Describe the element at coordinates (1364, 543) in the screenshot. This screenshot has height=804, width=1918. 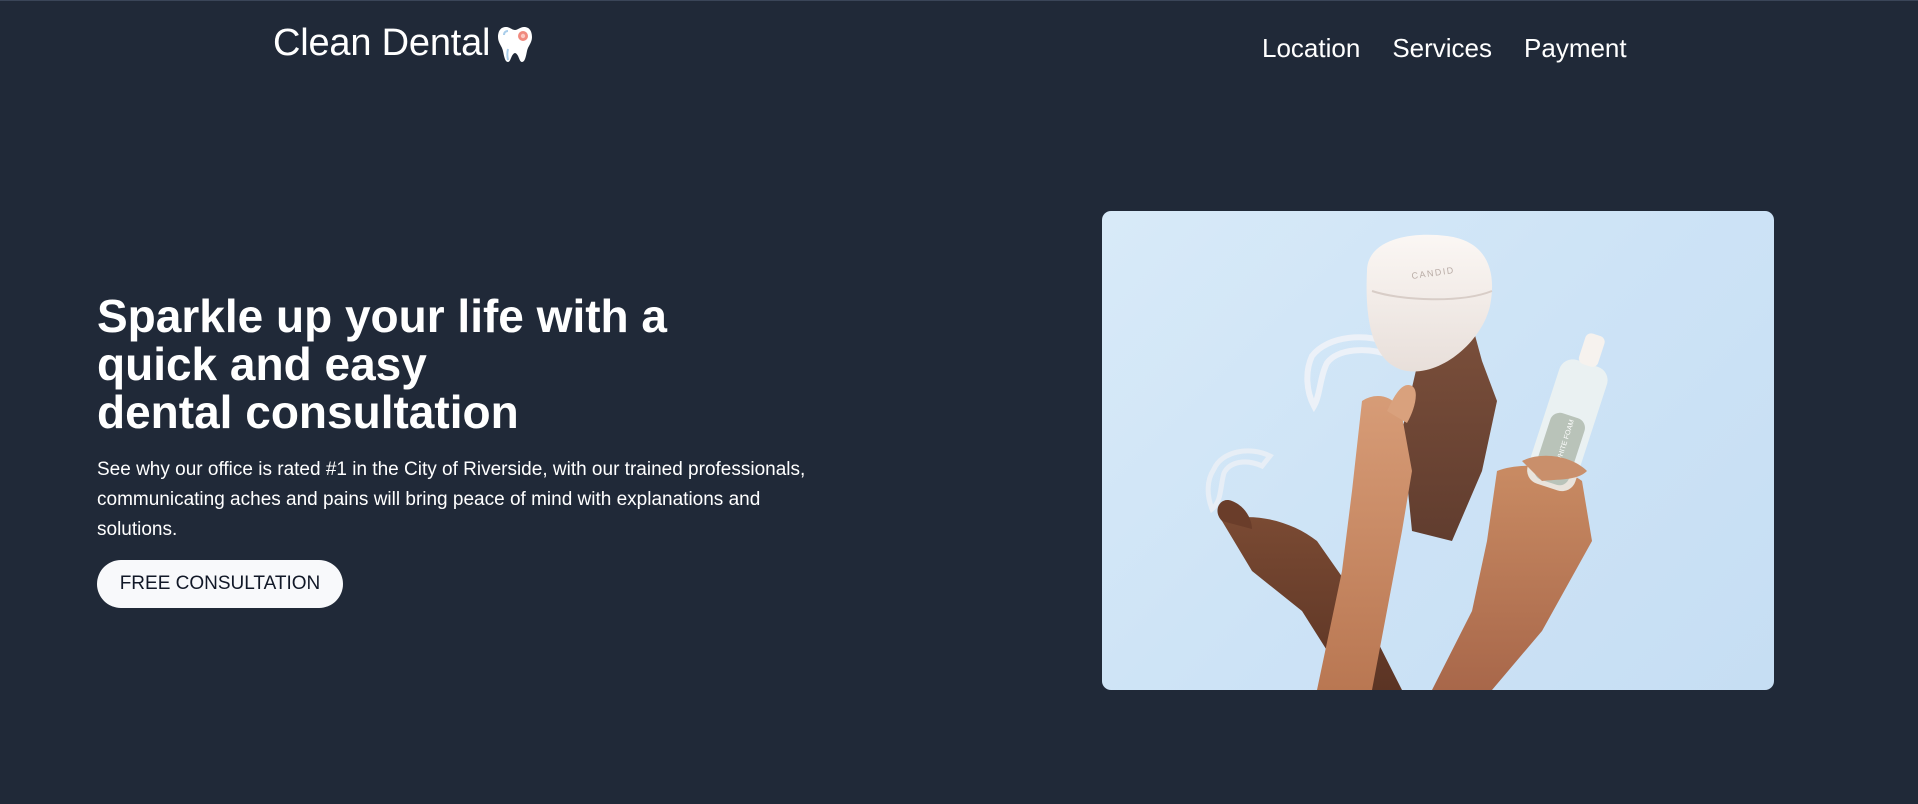
I see `middle-arm` at that location.